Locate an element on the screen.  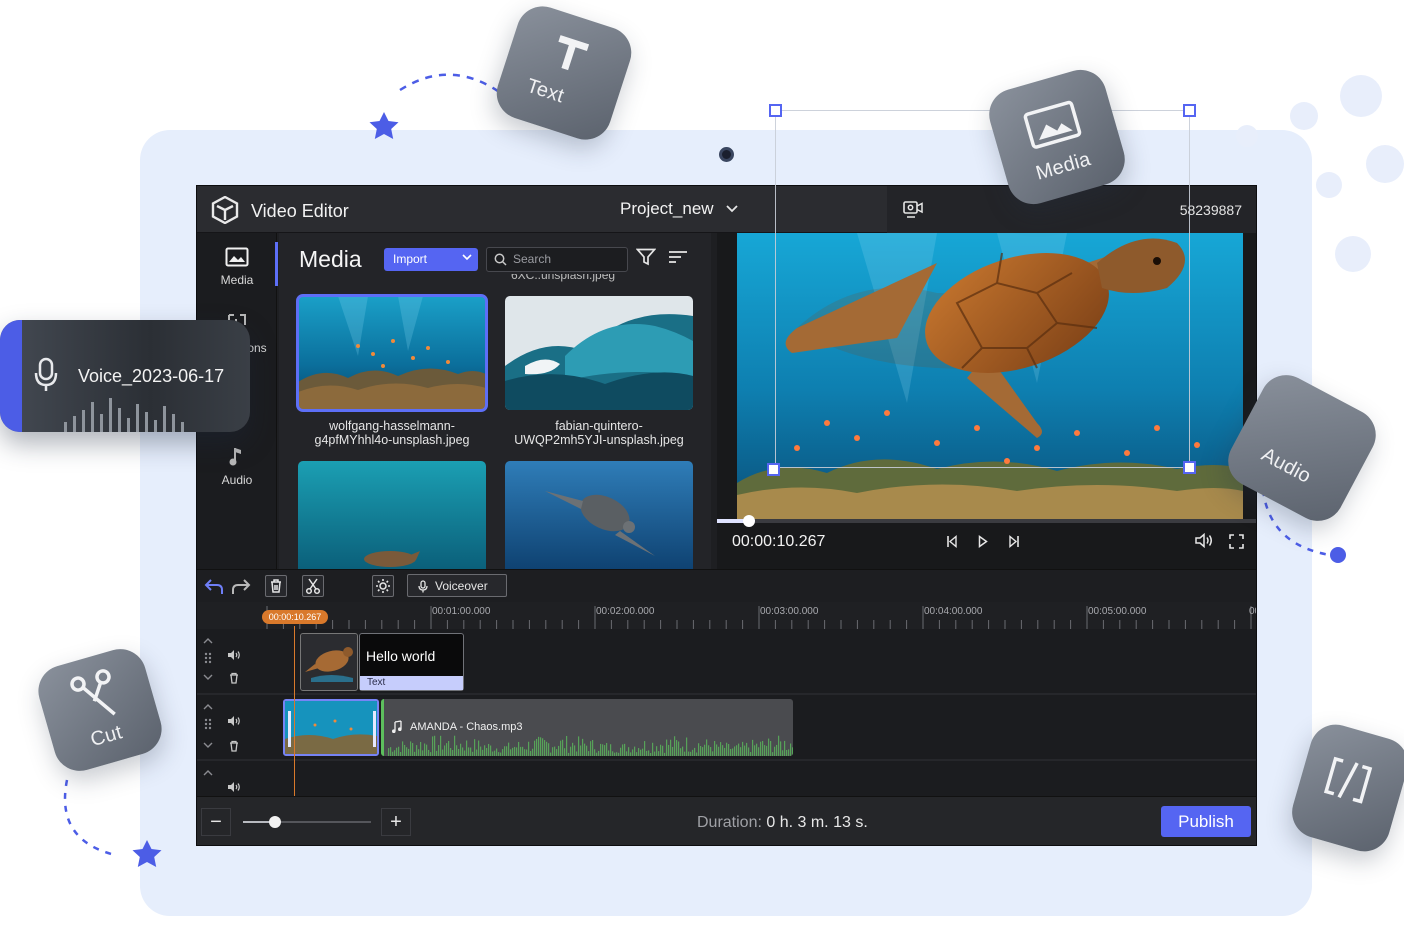
app-logo-icon is located at coordinates (225, 210).